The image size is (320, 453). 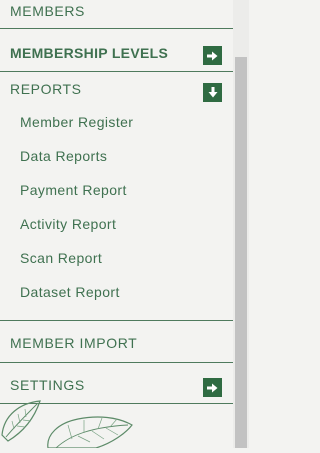 What do you see at coordinates (61, 258) in the screenshot?
I see `submenu-item-scan-report: Scan Report` at bounding box center [61, 258].